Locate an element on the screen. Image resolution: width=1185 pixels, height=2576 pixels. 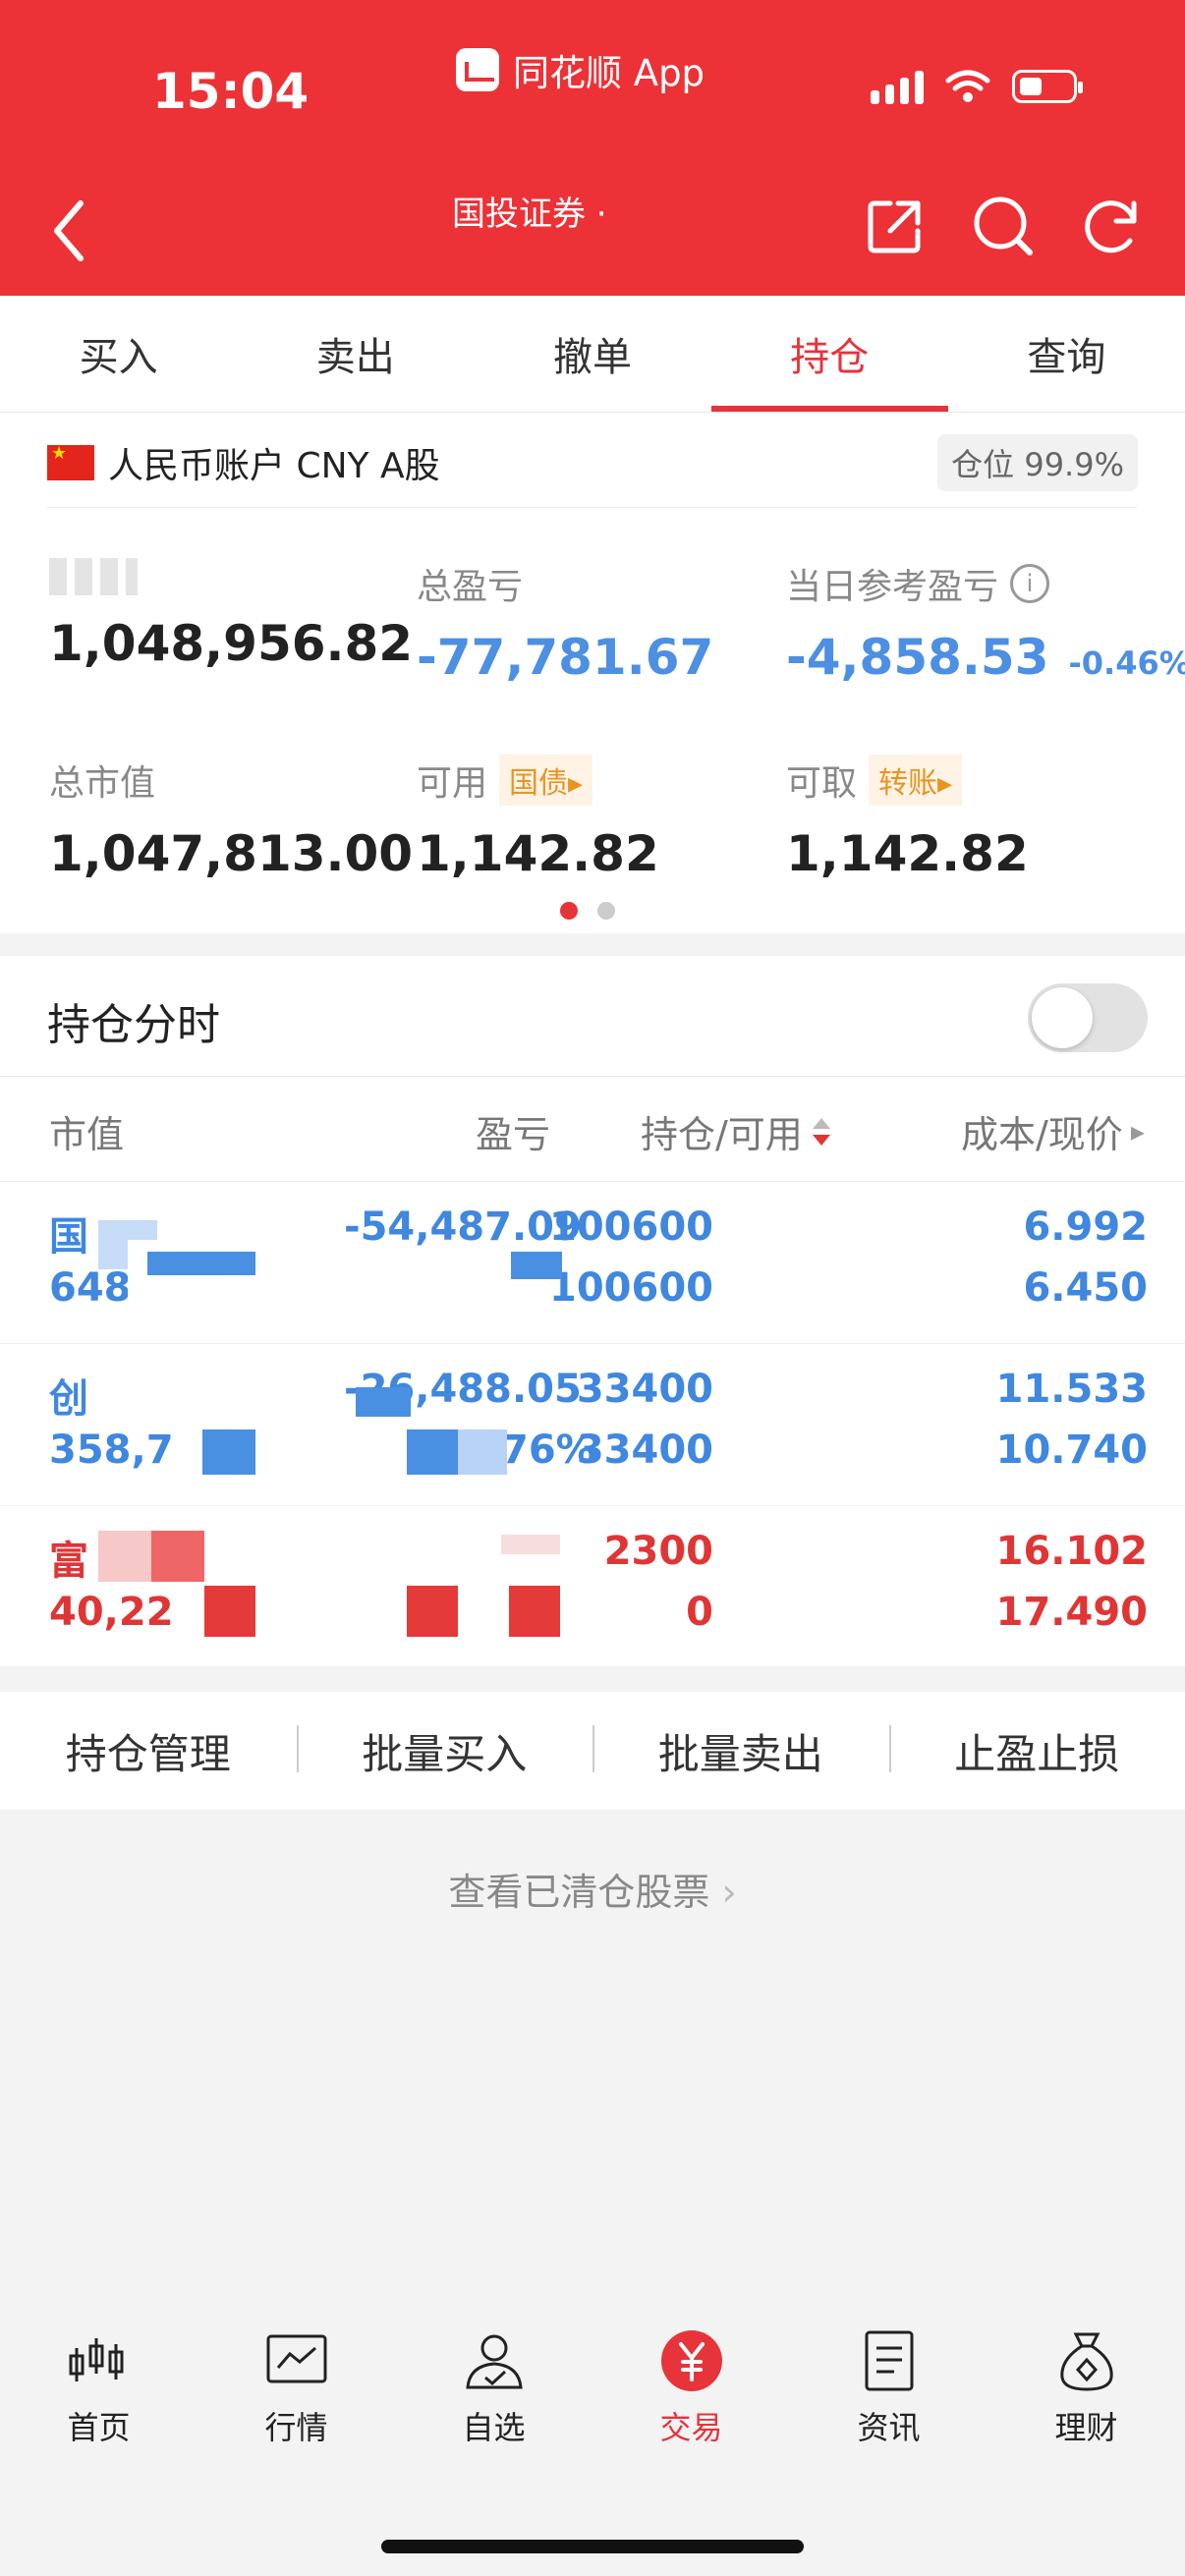
daily-pnl-label: 当日参考盈亏 is located at coordinates (893, 587).